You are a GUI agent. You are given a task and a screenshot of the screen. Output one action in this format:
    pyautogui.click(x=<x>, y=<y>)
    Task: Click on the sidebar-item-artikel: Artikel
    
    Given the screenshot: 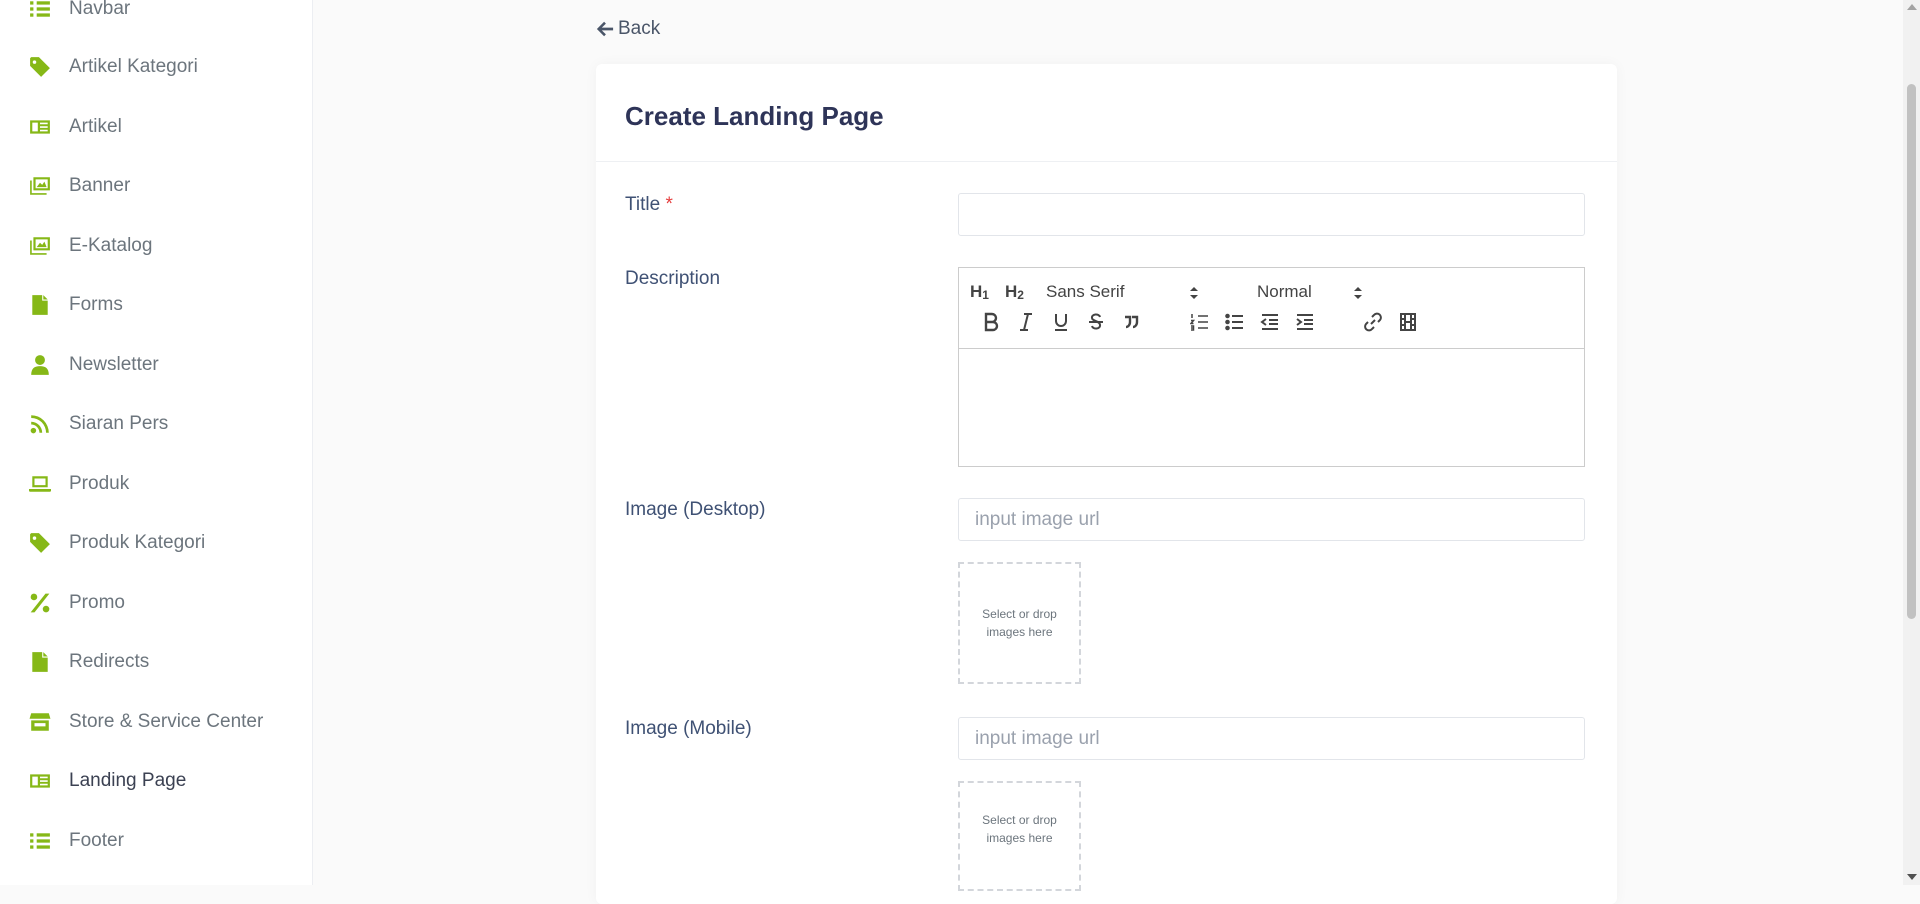 What is the action you would take?
    pyautogui.click(x=156, y=127)
    